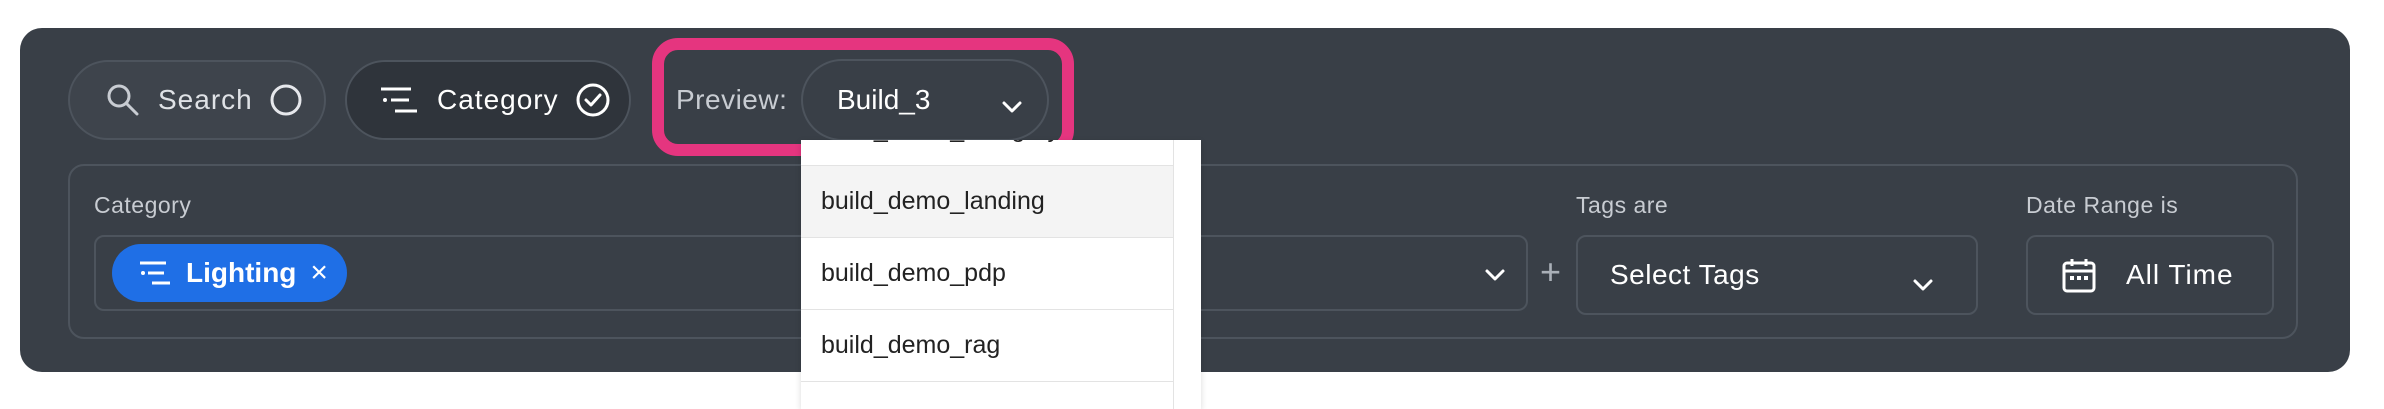  What do you see at coordinates (123, 100) in the screenshot?
I see `search-icon` at bounding box center [123, 100].